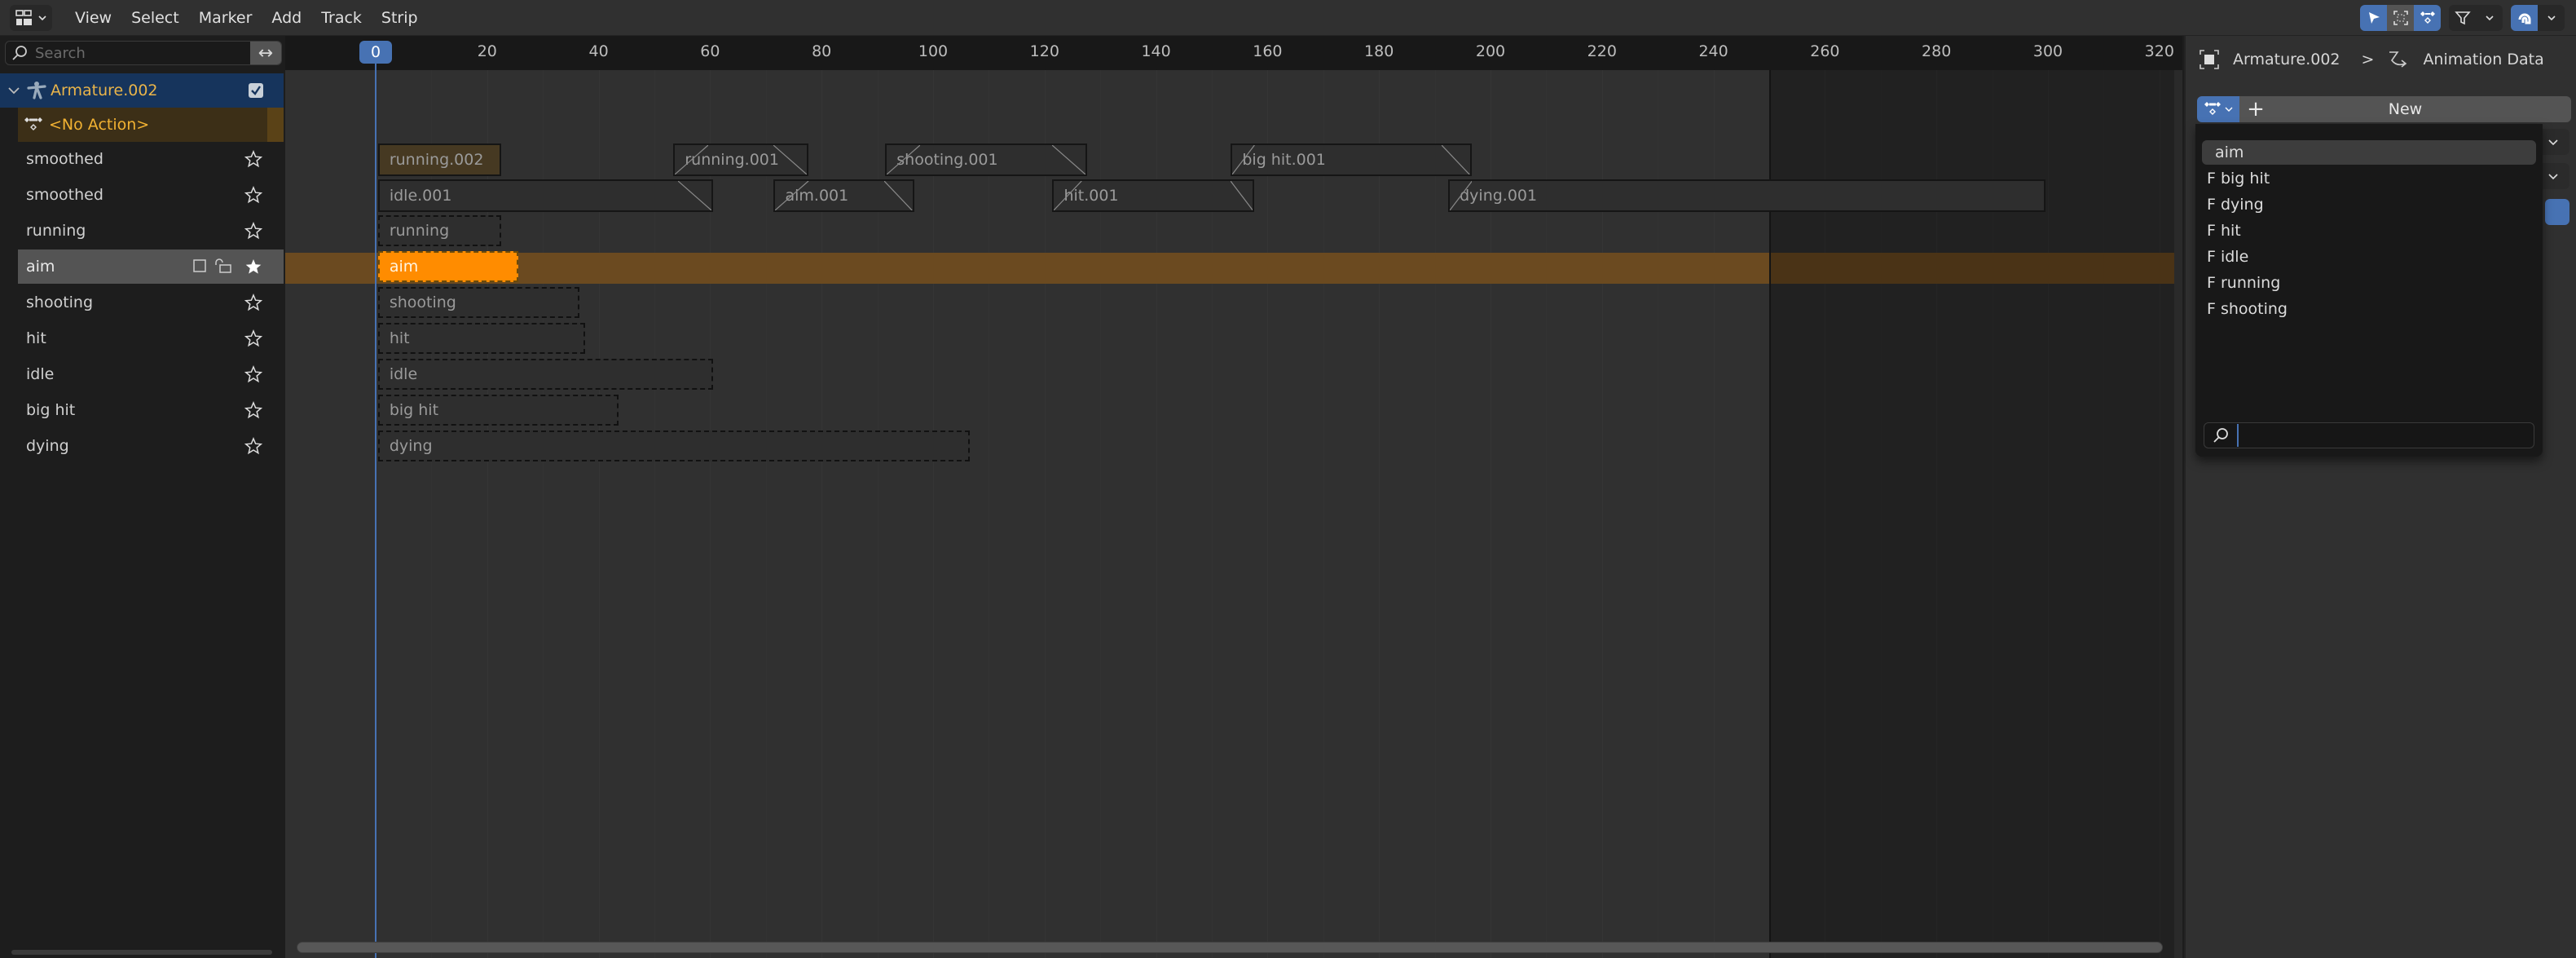  I want to click on strip-label: big hit, so click(414, 410).